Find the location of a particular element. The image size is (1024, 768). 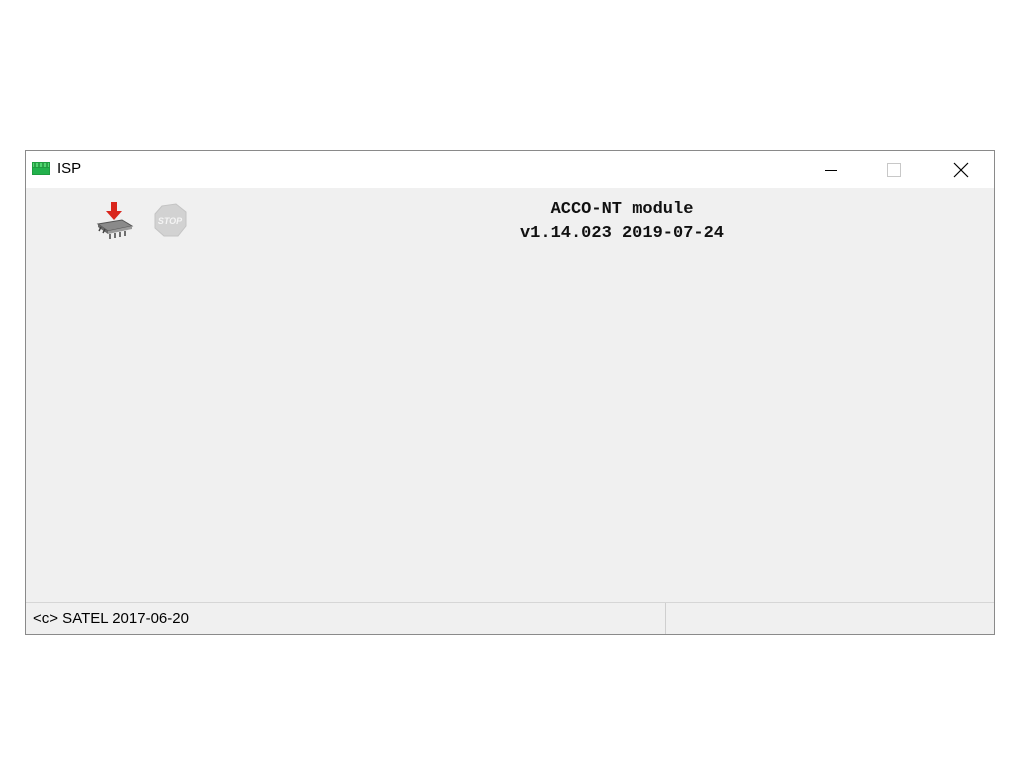

module-name: ACCO-NT module is located at coordinates (622, 209).